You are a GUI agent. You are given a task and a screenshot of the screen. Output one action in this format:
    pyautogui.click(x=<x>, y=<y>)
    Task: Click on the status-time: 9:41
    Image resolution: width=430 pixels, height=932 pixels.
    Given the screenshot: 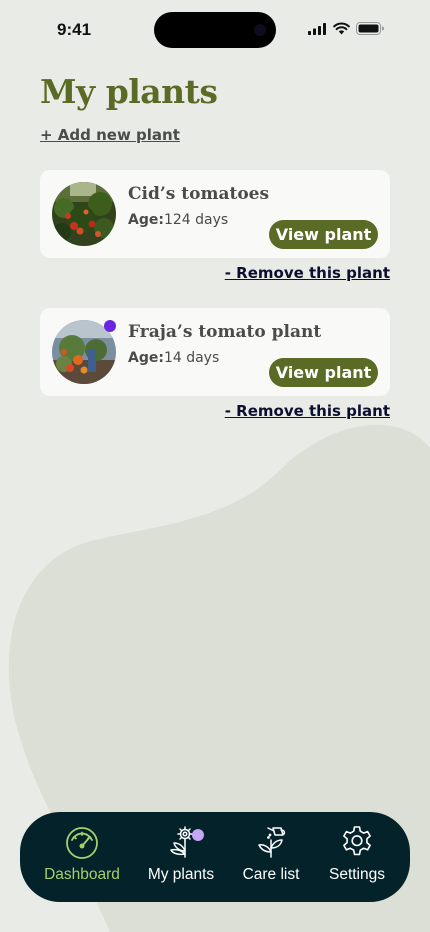 What is the action you would take?
    pyautogui.click(x=74, y=29)
    